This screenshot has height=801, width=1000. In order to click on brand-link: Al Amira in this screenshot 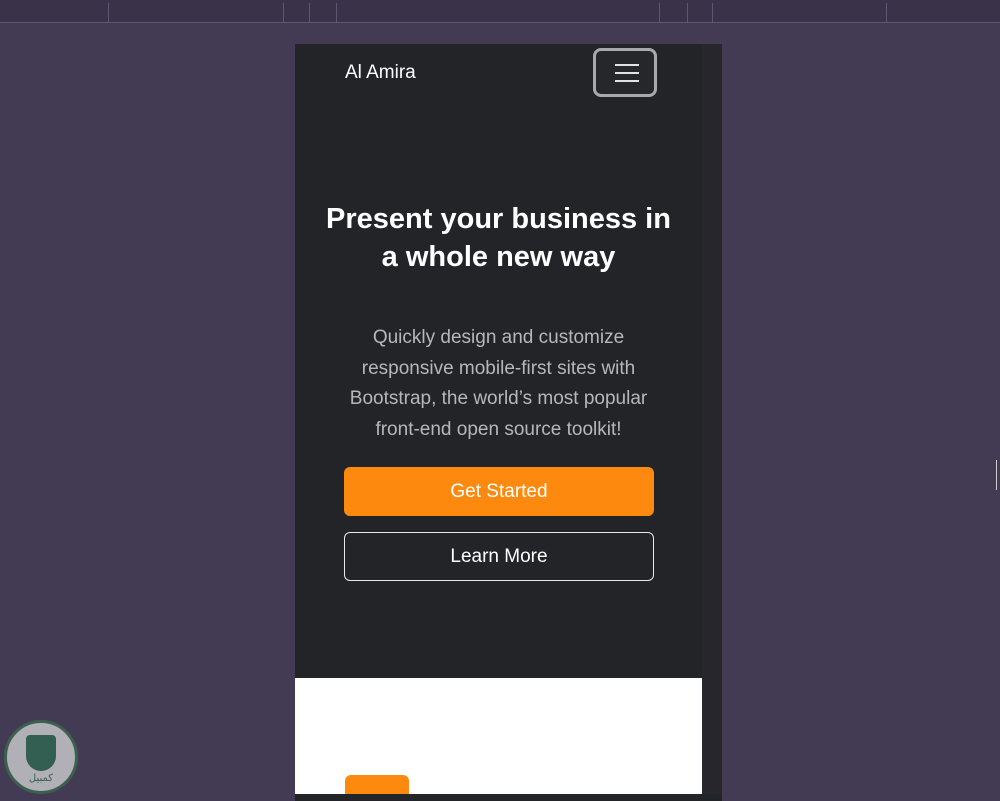, I will do `click(380, 73)`.